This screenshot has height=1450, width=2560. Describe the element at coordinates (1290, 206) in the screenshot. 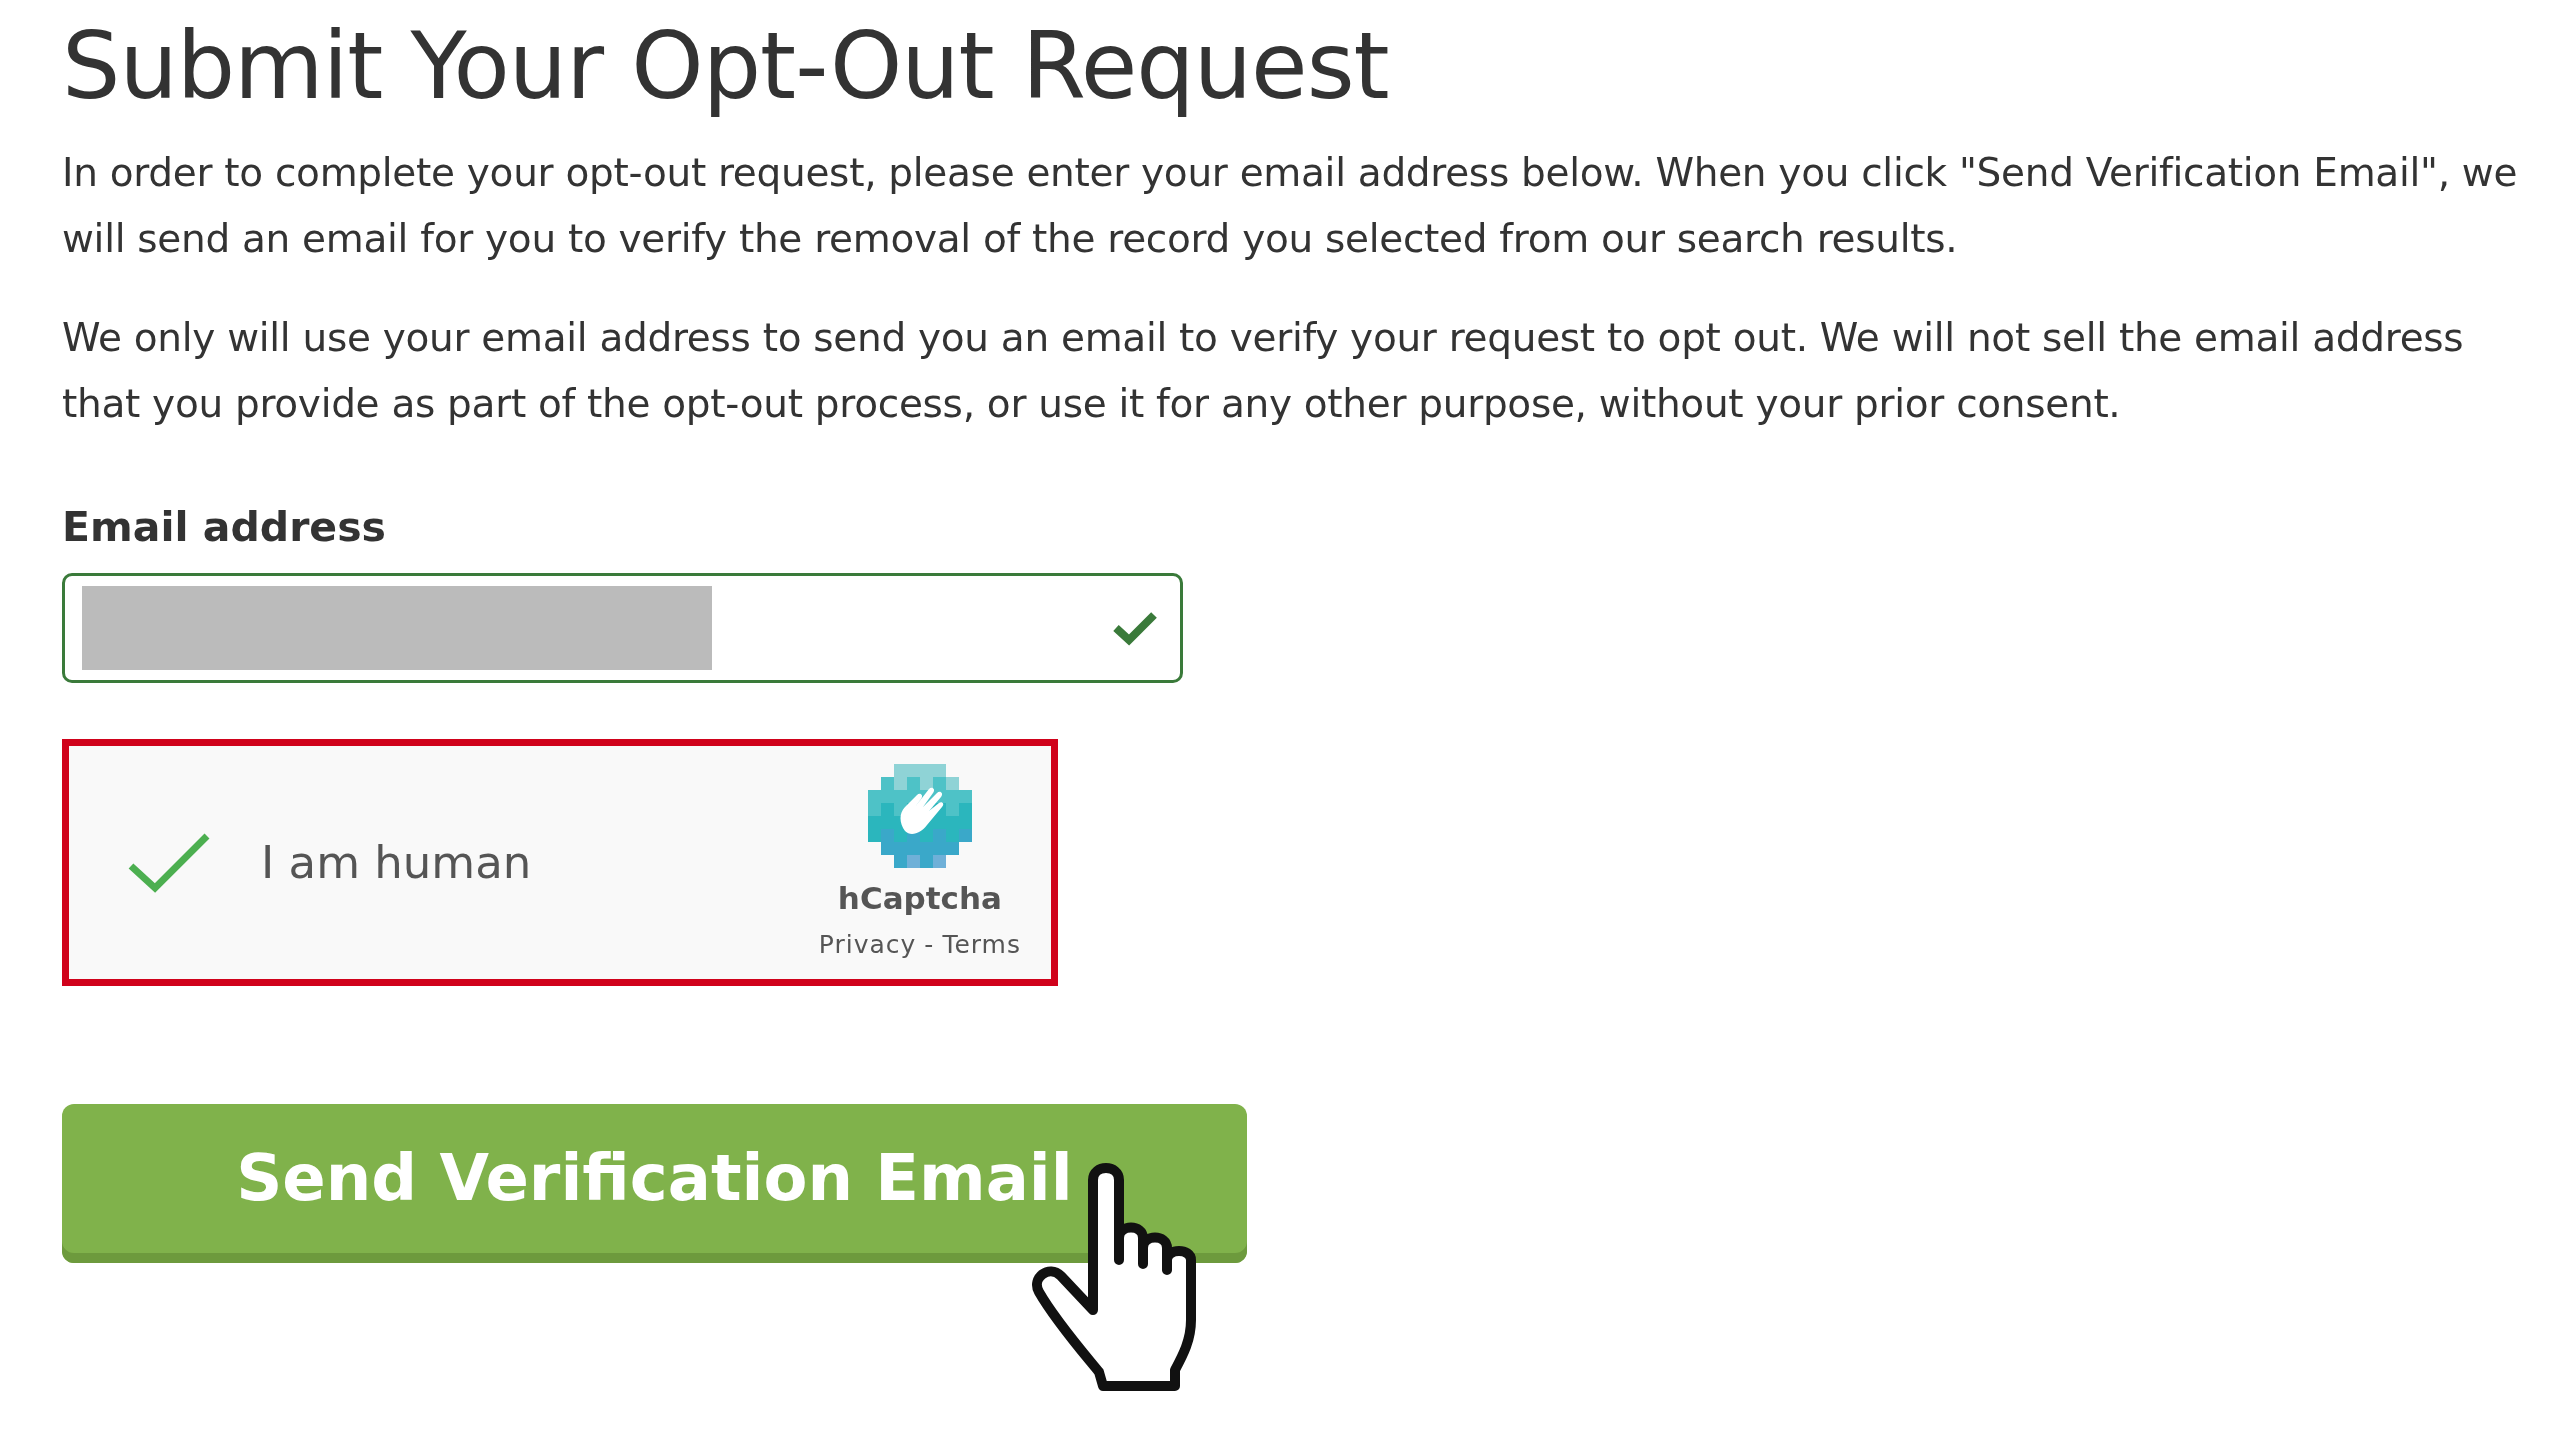

I see `paragraph: In order to complete your opt-out request, please enter your email address below. When you click "Send Verification Email", we will send an email for you to verify the removal of the record you selected from our search results.` at that location.